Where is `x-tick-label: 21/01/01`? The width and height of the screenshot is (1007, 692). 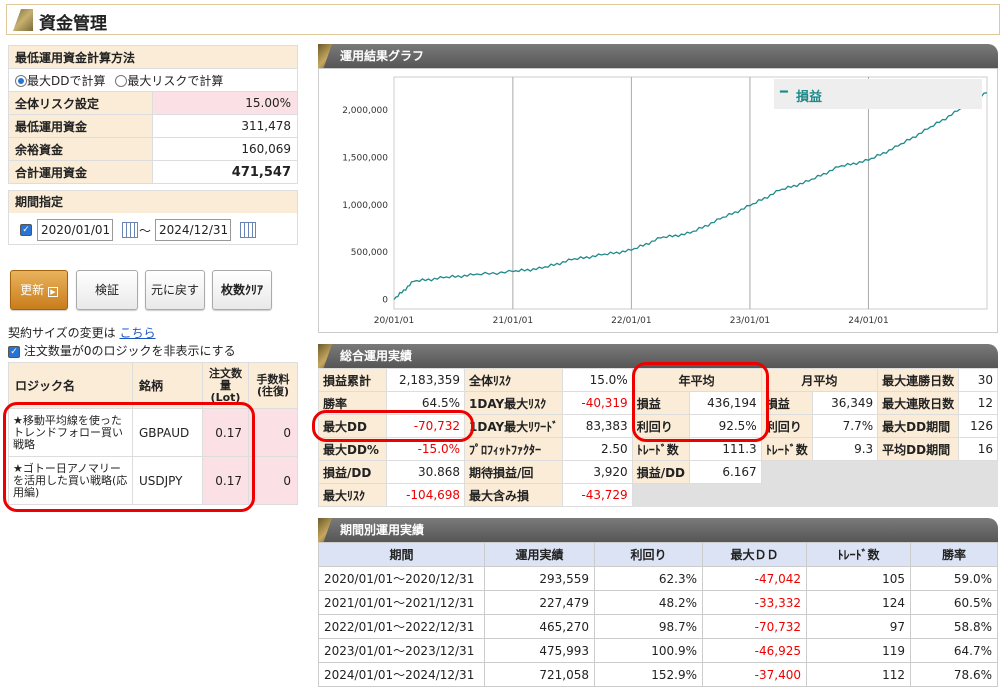 x-tick-label: 21/01/01 is located at coordinates (513, 321).